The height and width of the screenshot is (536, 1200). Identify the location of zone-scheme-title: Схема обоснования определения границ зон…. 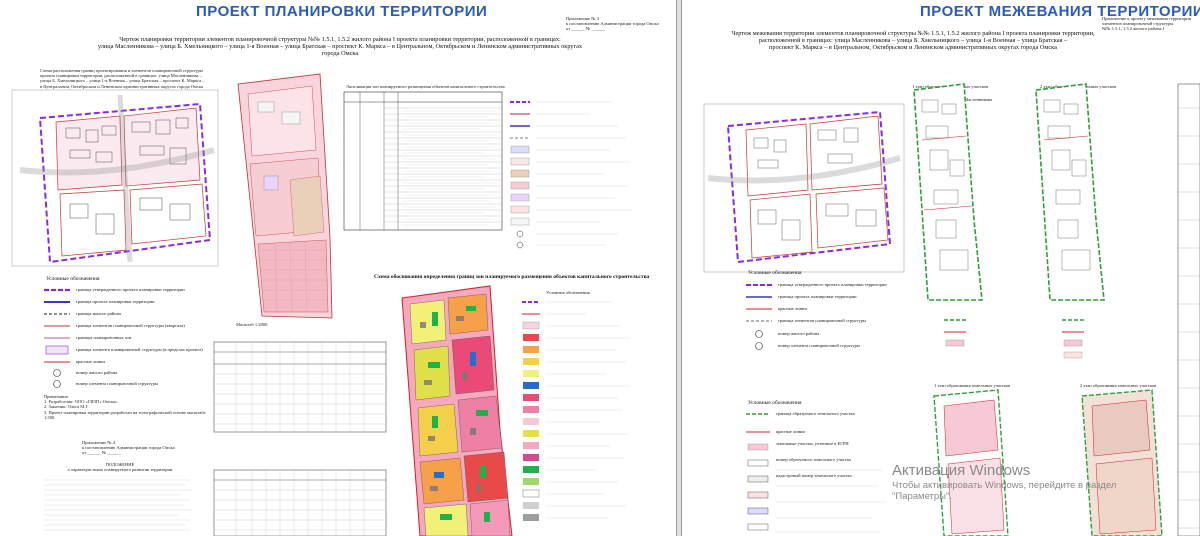
(512, 277).